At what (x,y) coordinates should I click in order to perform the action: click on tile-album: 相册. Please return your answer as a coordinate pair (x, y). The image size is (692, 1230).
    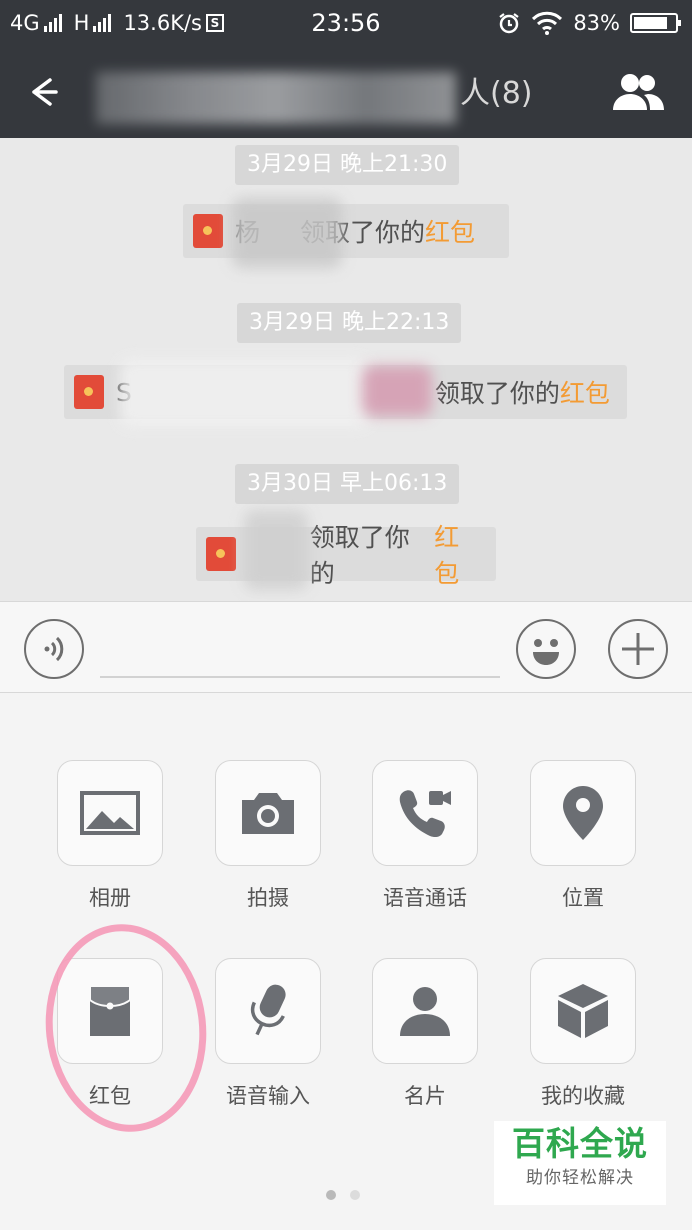
    Looking at the image, I should click on (110, 836).